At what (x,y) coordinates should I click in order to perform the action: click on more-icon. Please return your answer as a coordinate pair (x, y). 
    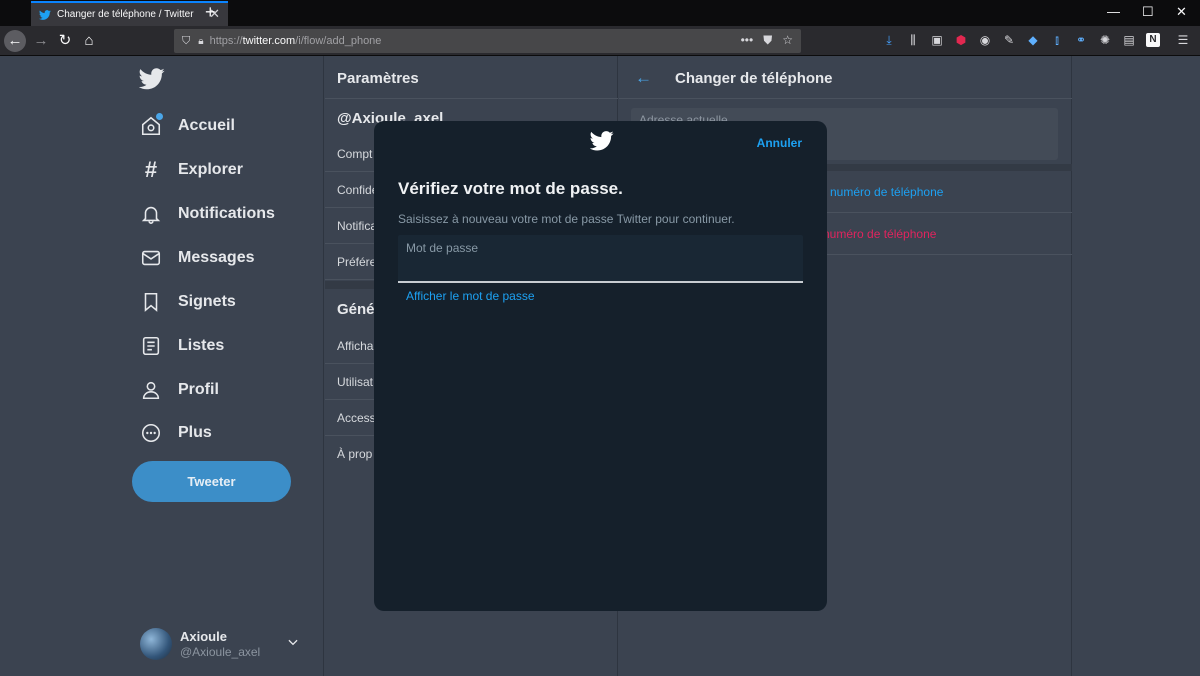
    Looking at the image, I should click on (151, 433).